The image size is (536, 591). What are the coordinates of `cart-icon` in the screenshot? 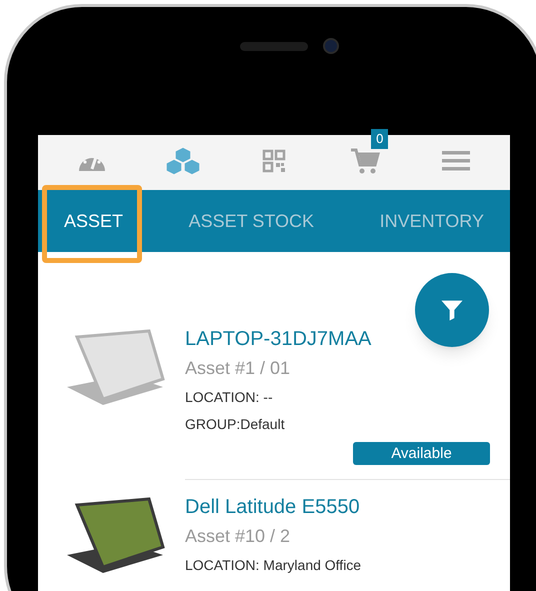 It's located at (365, 160).